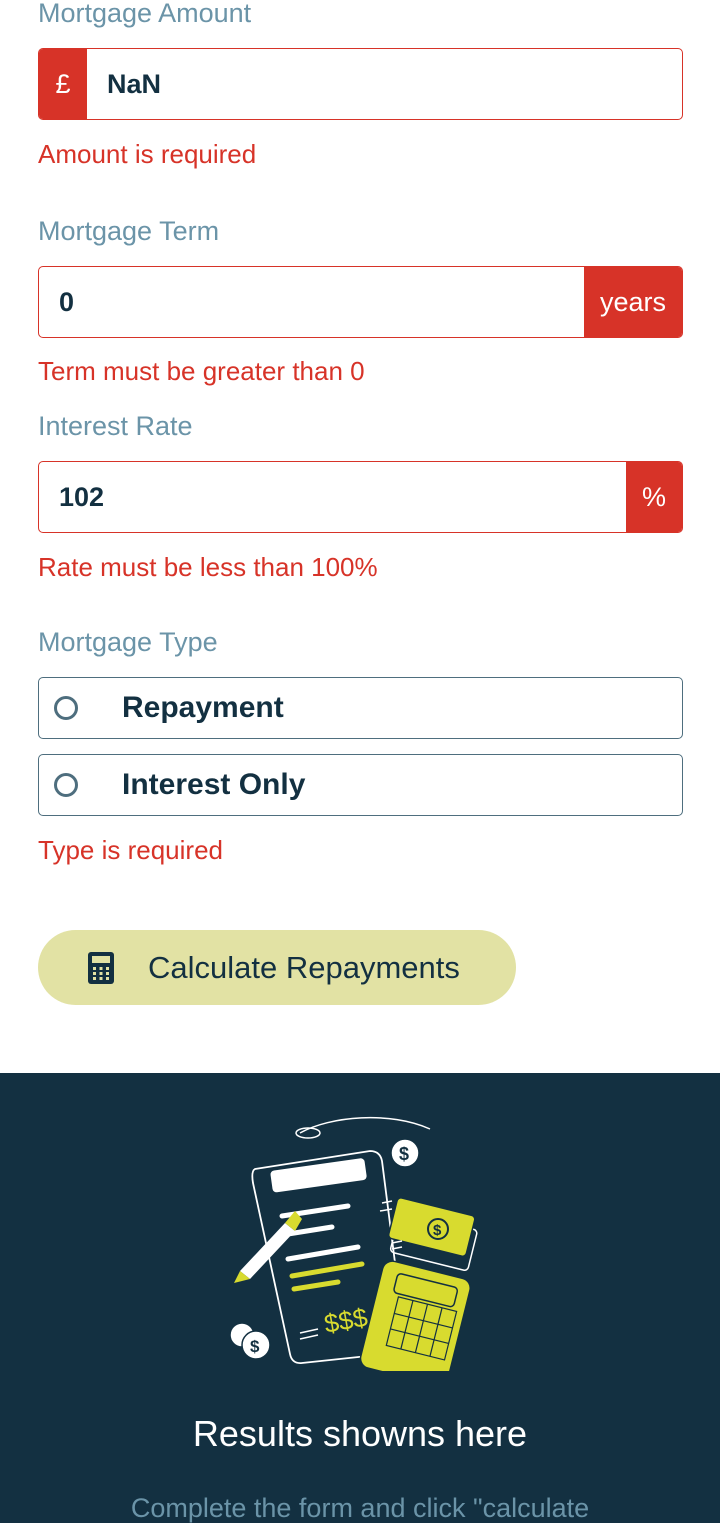 The width and height of the screenshot is (720, 1523). What do you see at coordinates (147, 154) in the screenshot?
I see `amount-error: Amount is required` at bounding box center [147, 154].